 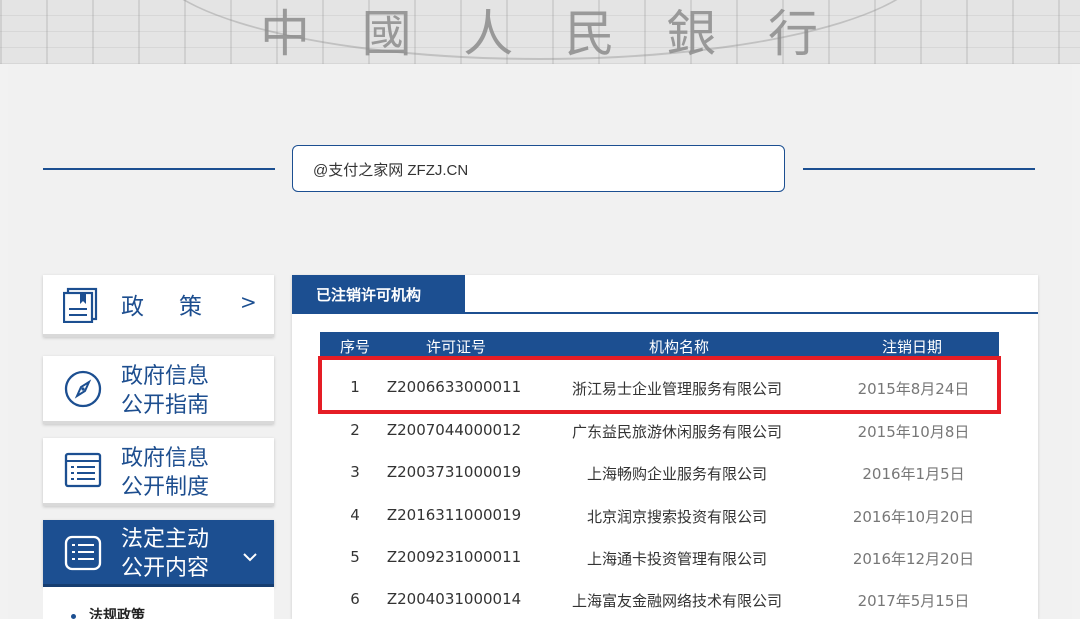 What do you see at coordinates (676, 559) in the screenshot?
I see `row-name: 上海通卡投资管理有限公司` at bounding box center [676, 559].